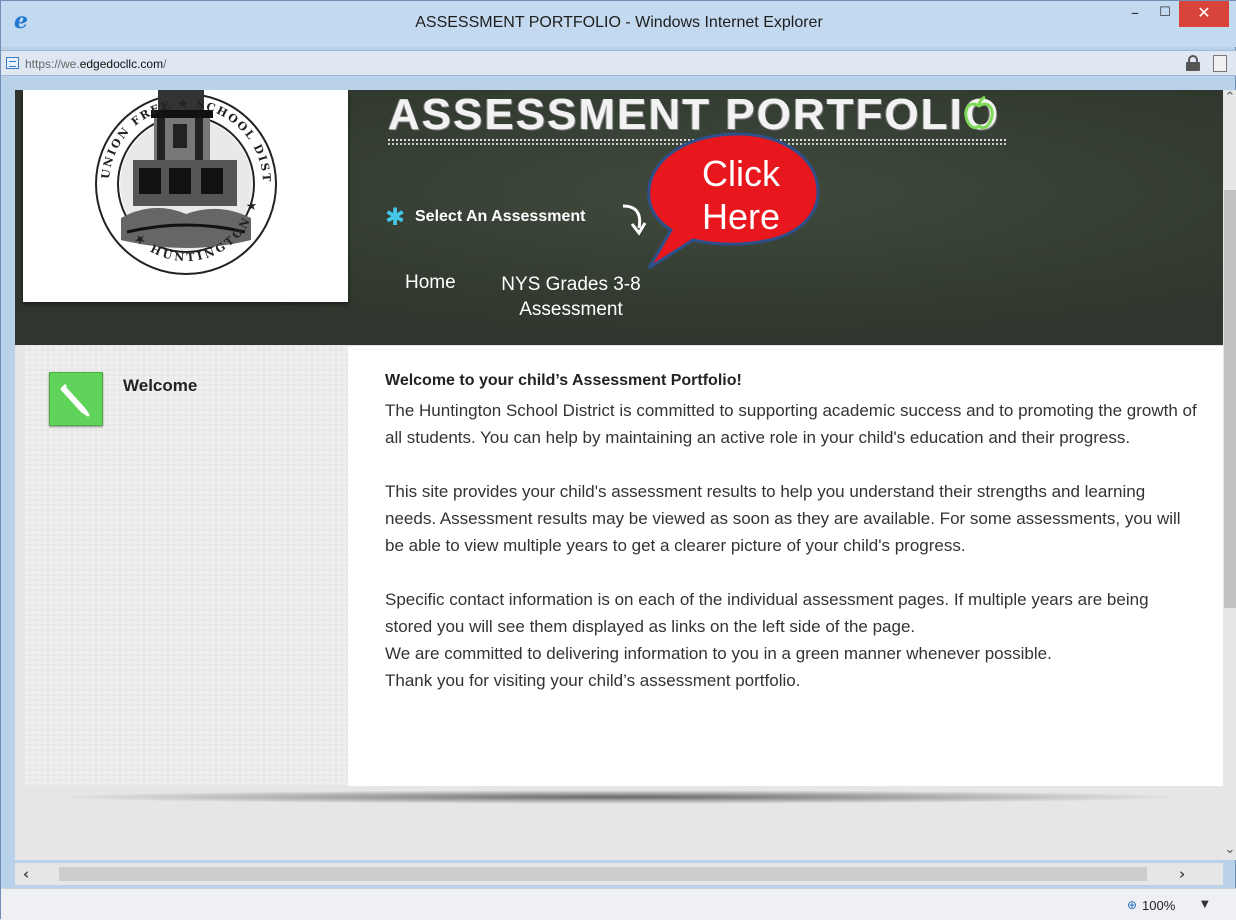 The image size is (1236, 920). What do you see at coordinates (1165, 14) in the screenshot?
I see `maximize-button: ☐` at bounding box center [1165, 14].